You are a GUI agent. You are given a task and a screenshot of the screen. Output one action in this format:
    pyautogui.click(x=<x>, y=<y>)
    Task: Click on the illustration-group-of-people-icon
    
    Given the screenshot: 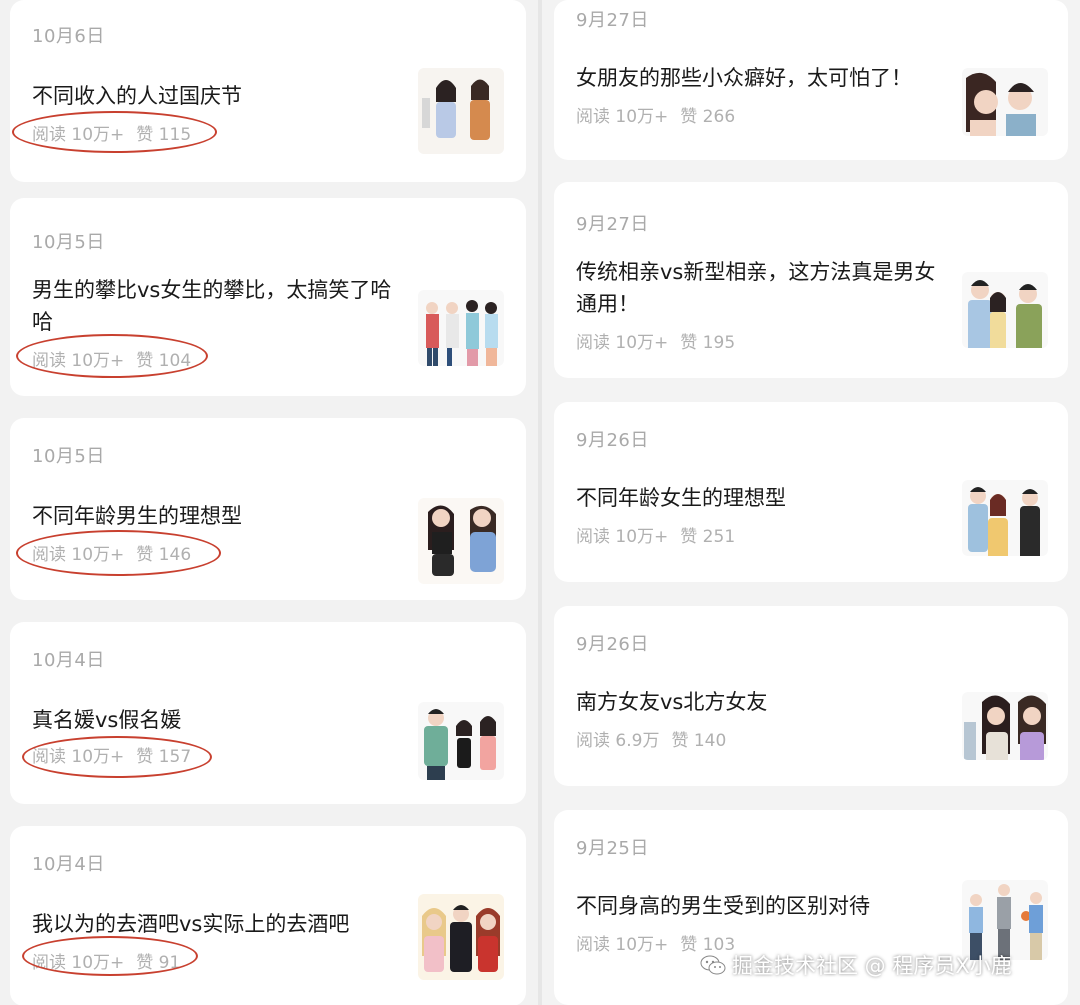 What is the action you would take?
    pyautogui.click(x=461, y=328)
    